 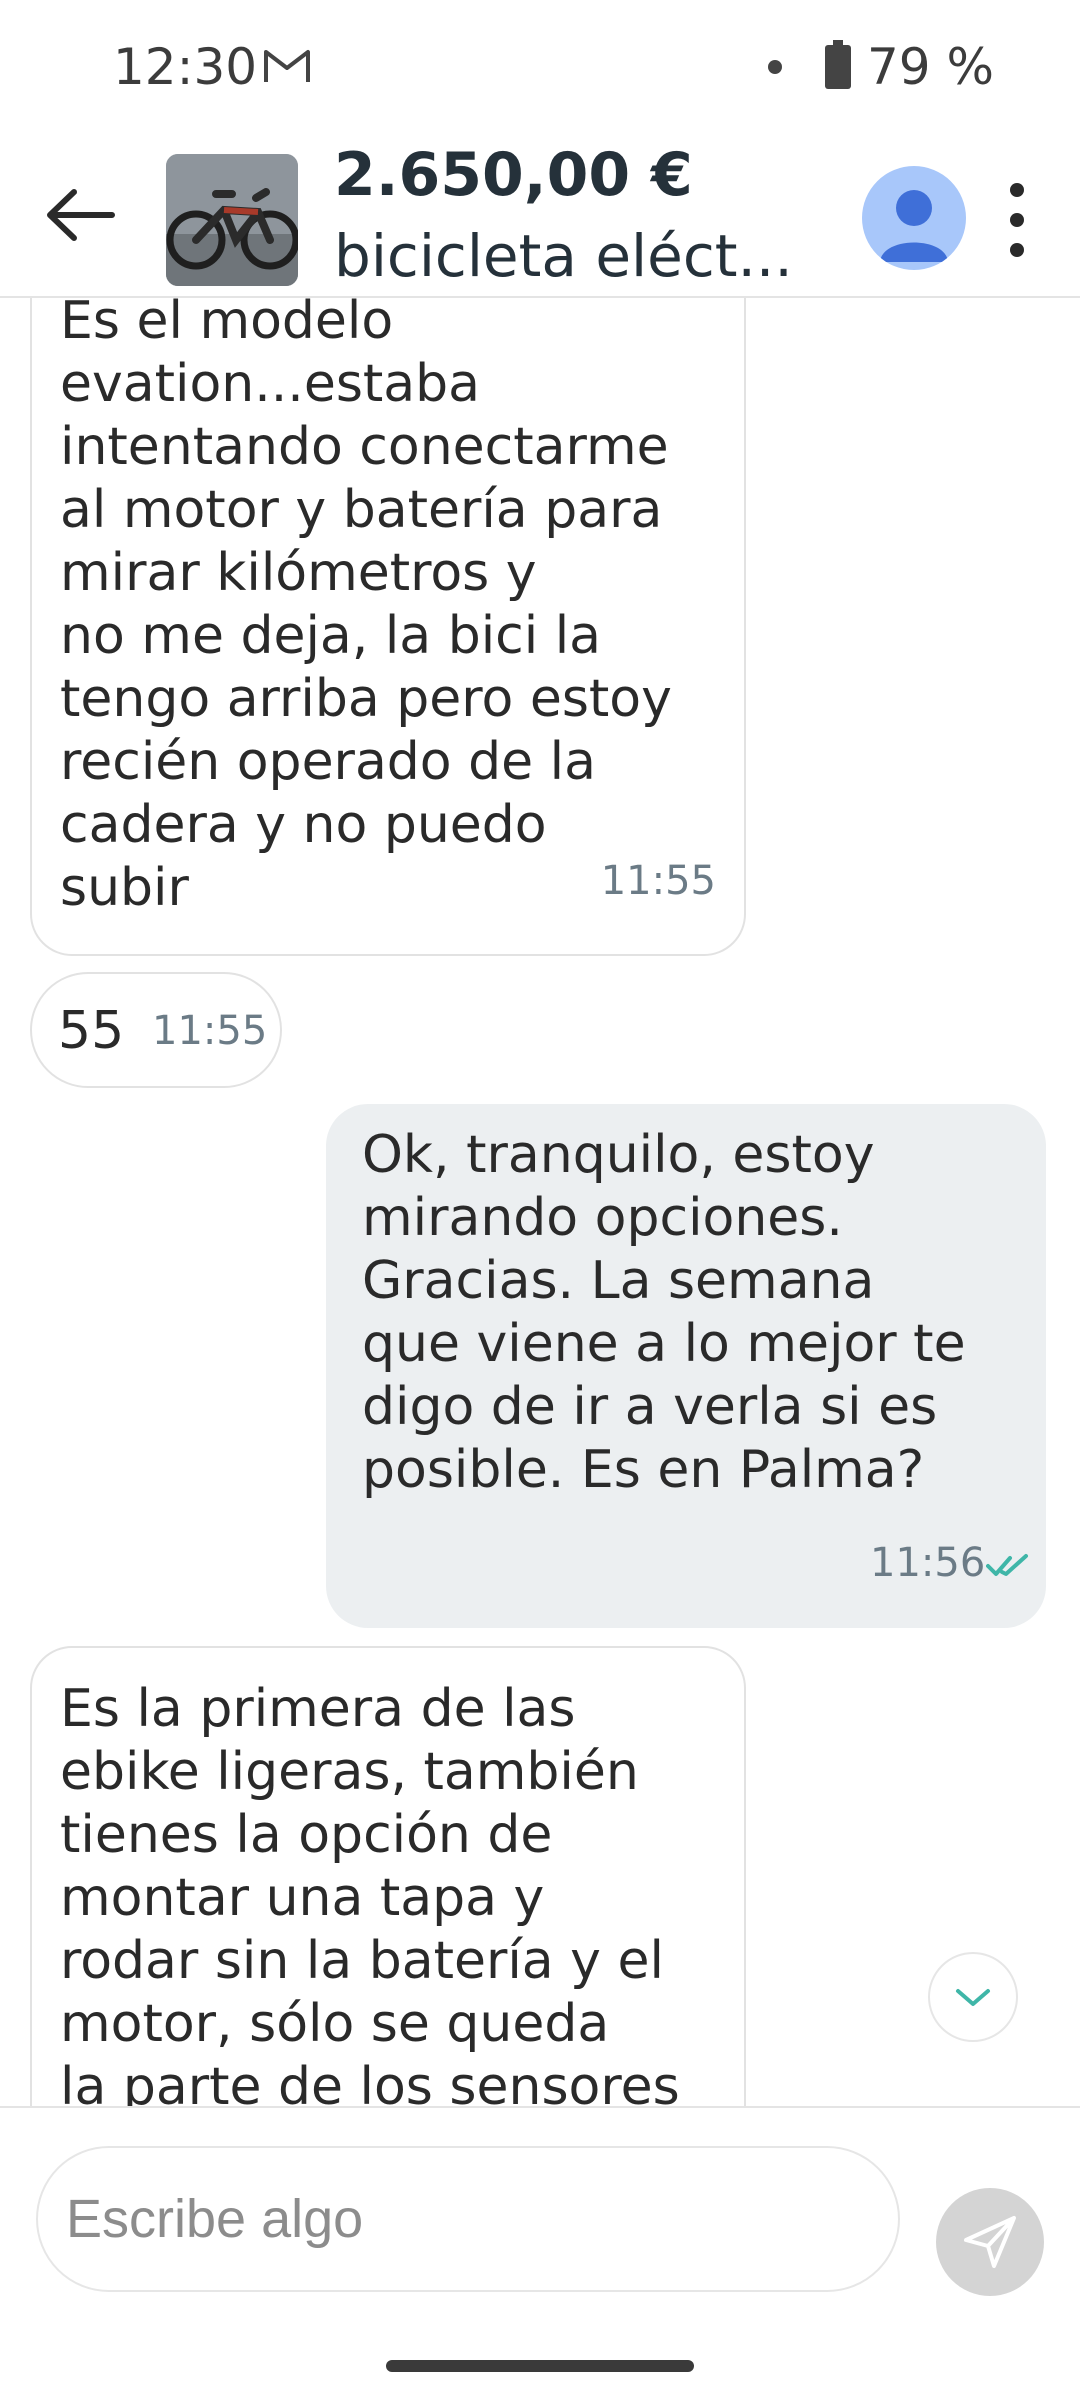 I want to click on message-incoming: 55 11:55, so click(x=156, y=1030).